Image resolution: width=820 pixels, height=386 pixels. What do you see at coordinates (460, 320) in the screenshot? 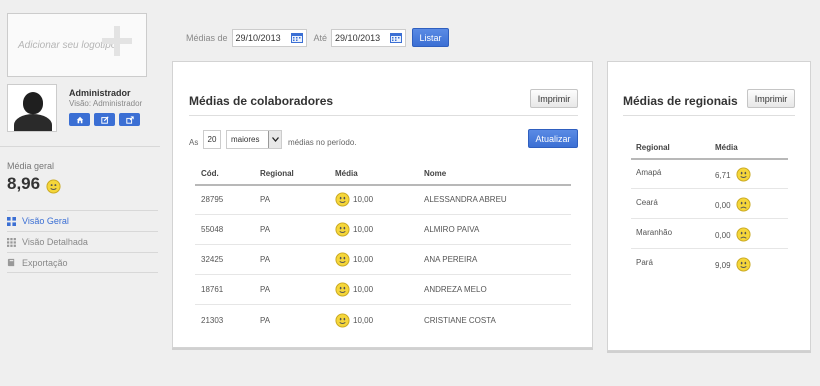
I see `cell-nome: CRISTIANE COSTA` at bounding box center [460, 320].